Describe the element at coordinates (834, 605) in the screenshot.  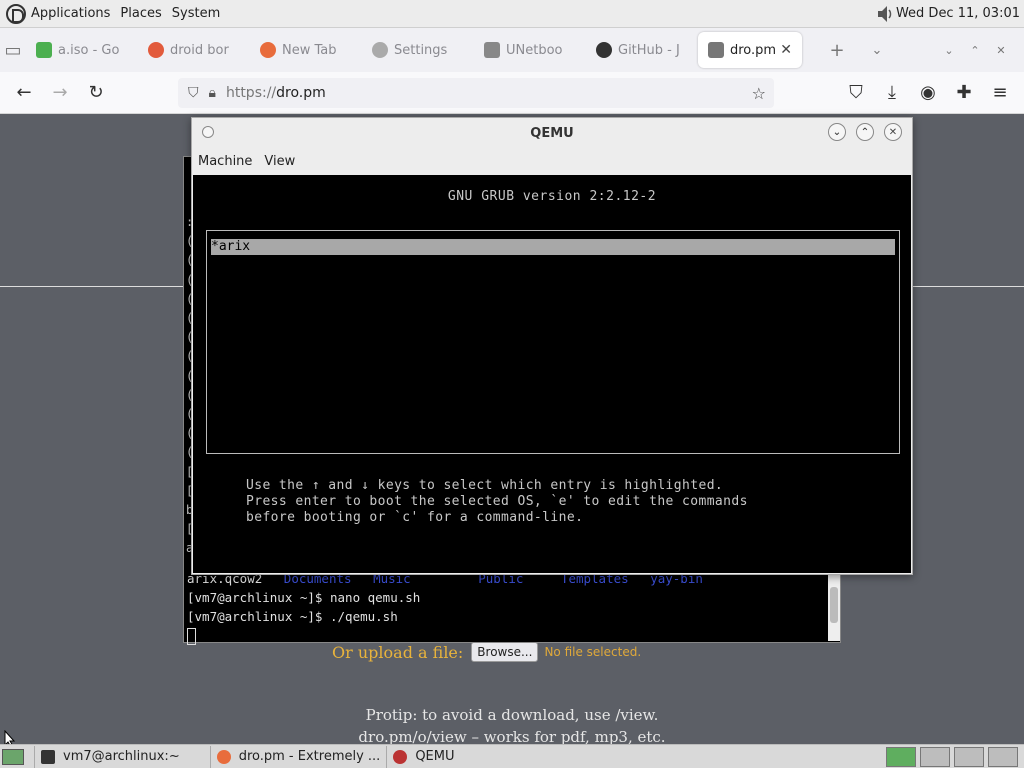
I see `scrollbar-thumb` at that location.